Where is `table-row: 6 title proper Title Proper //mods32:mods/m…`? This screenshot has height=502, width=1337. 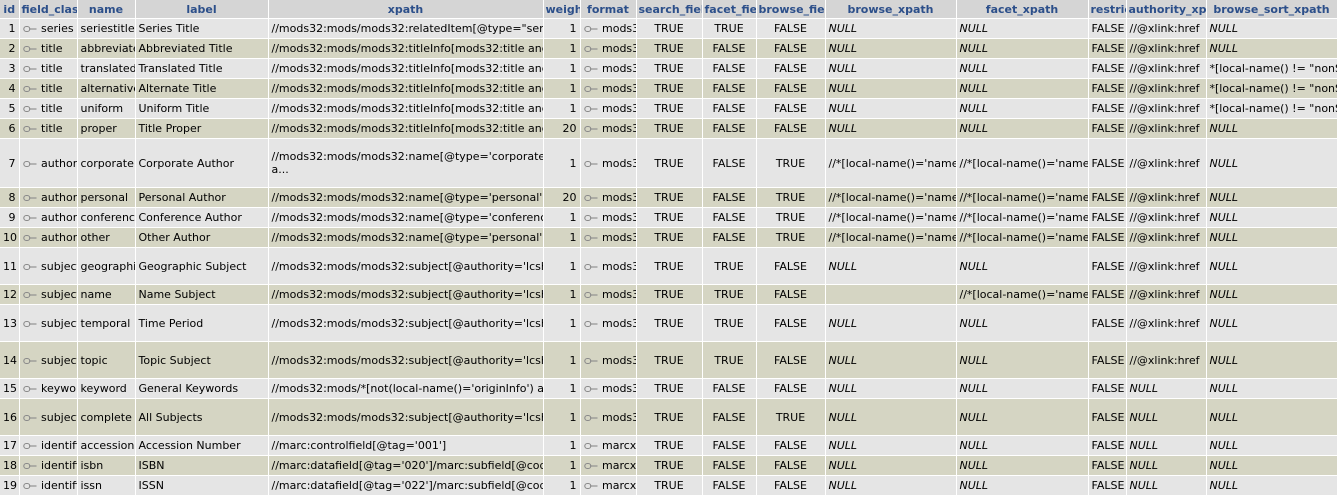
table-row: 6 title proper Title Proper //mods32:mods/m… is located at coordinates (668, 128).